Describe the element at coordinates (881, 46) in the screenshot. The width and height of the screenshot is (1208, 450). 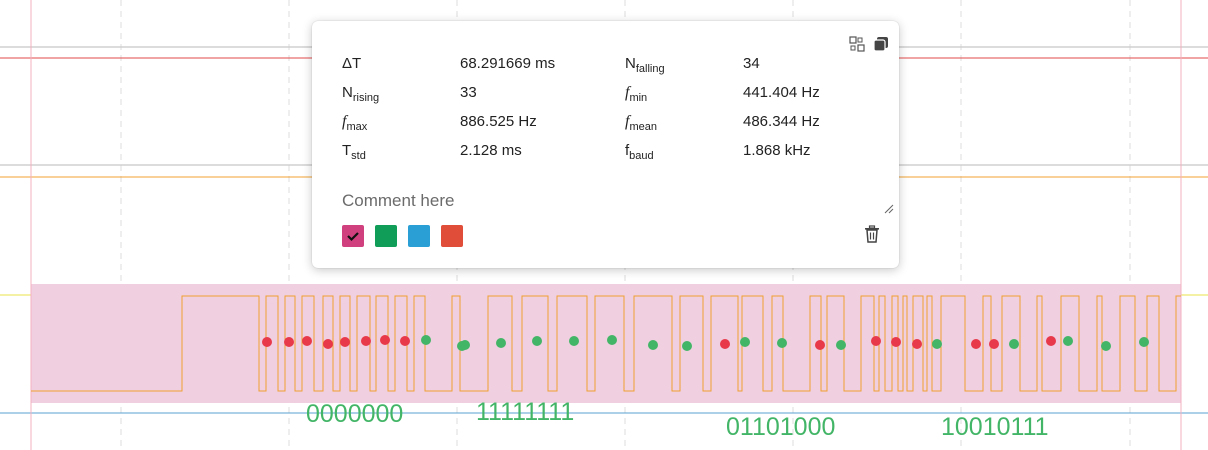
I see `copy-icon` at that location.